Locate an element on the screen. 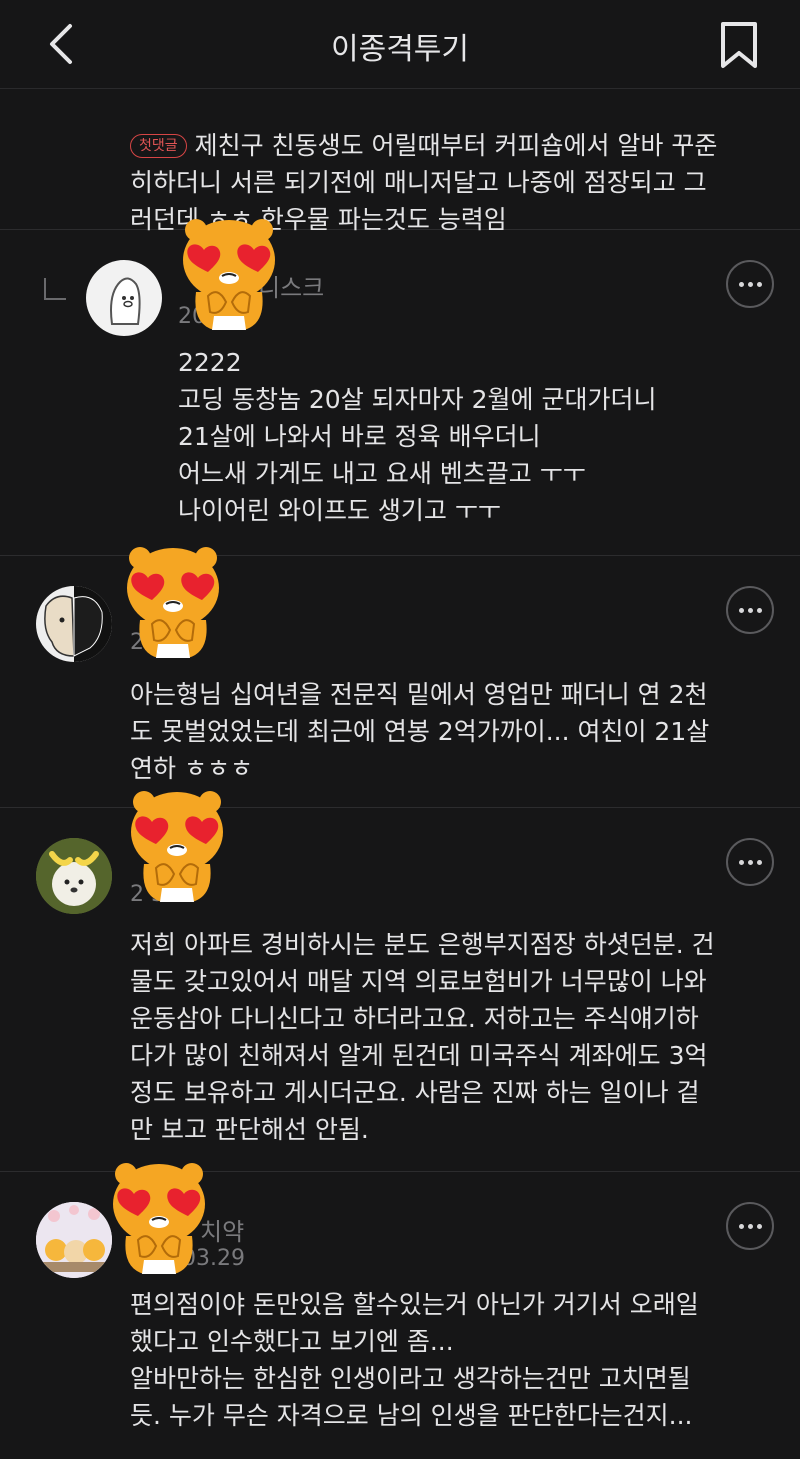  app-header: 이종격투기 is located at coordinates (400, 44).